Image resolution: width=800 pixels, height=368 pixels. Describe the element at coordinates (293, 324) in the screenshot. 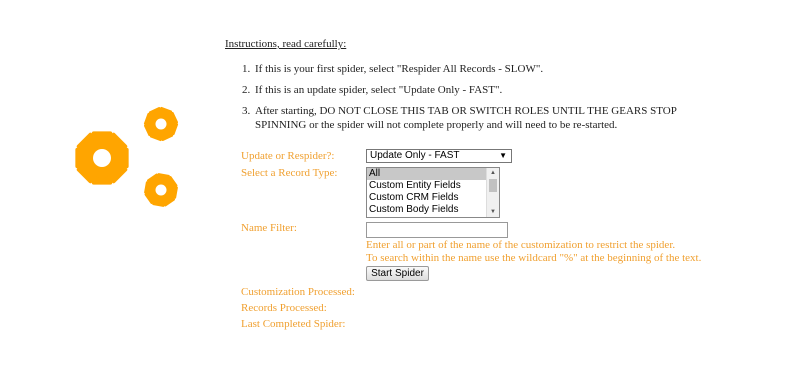

I see `last-completed-spider-label: Last Completed Spider:` at that location.